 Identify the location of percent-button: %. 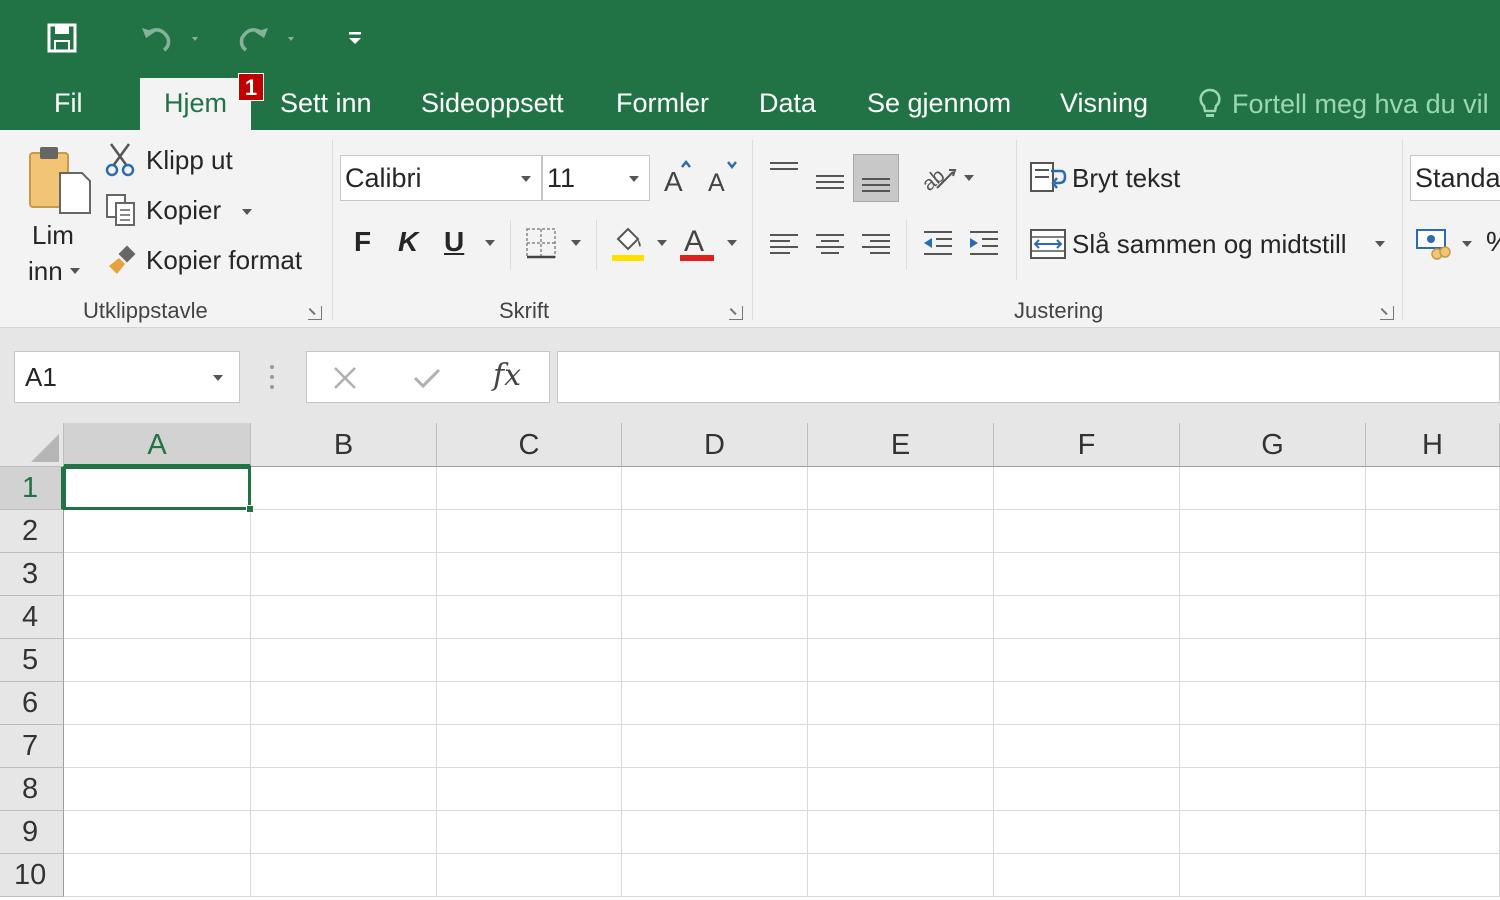
(1493, 242).